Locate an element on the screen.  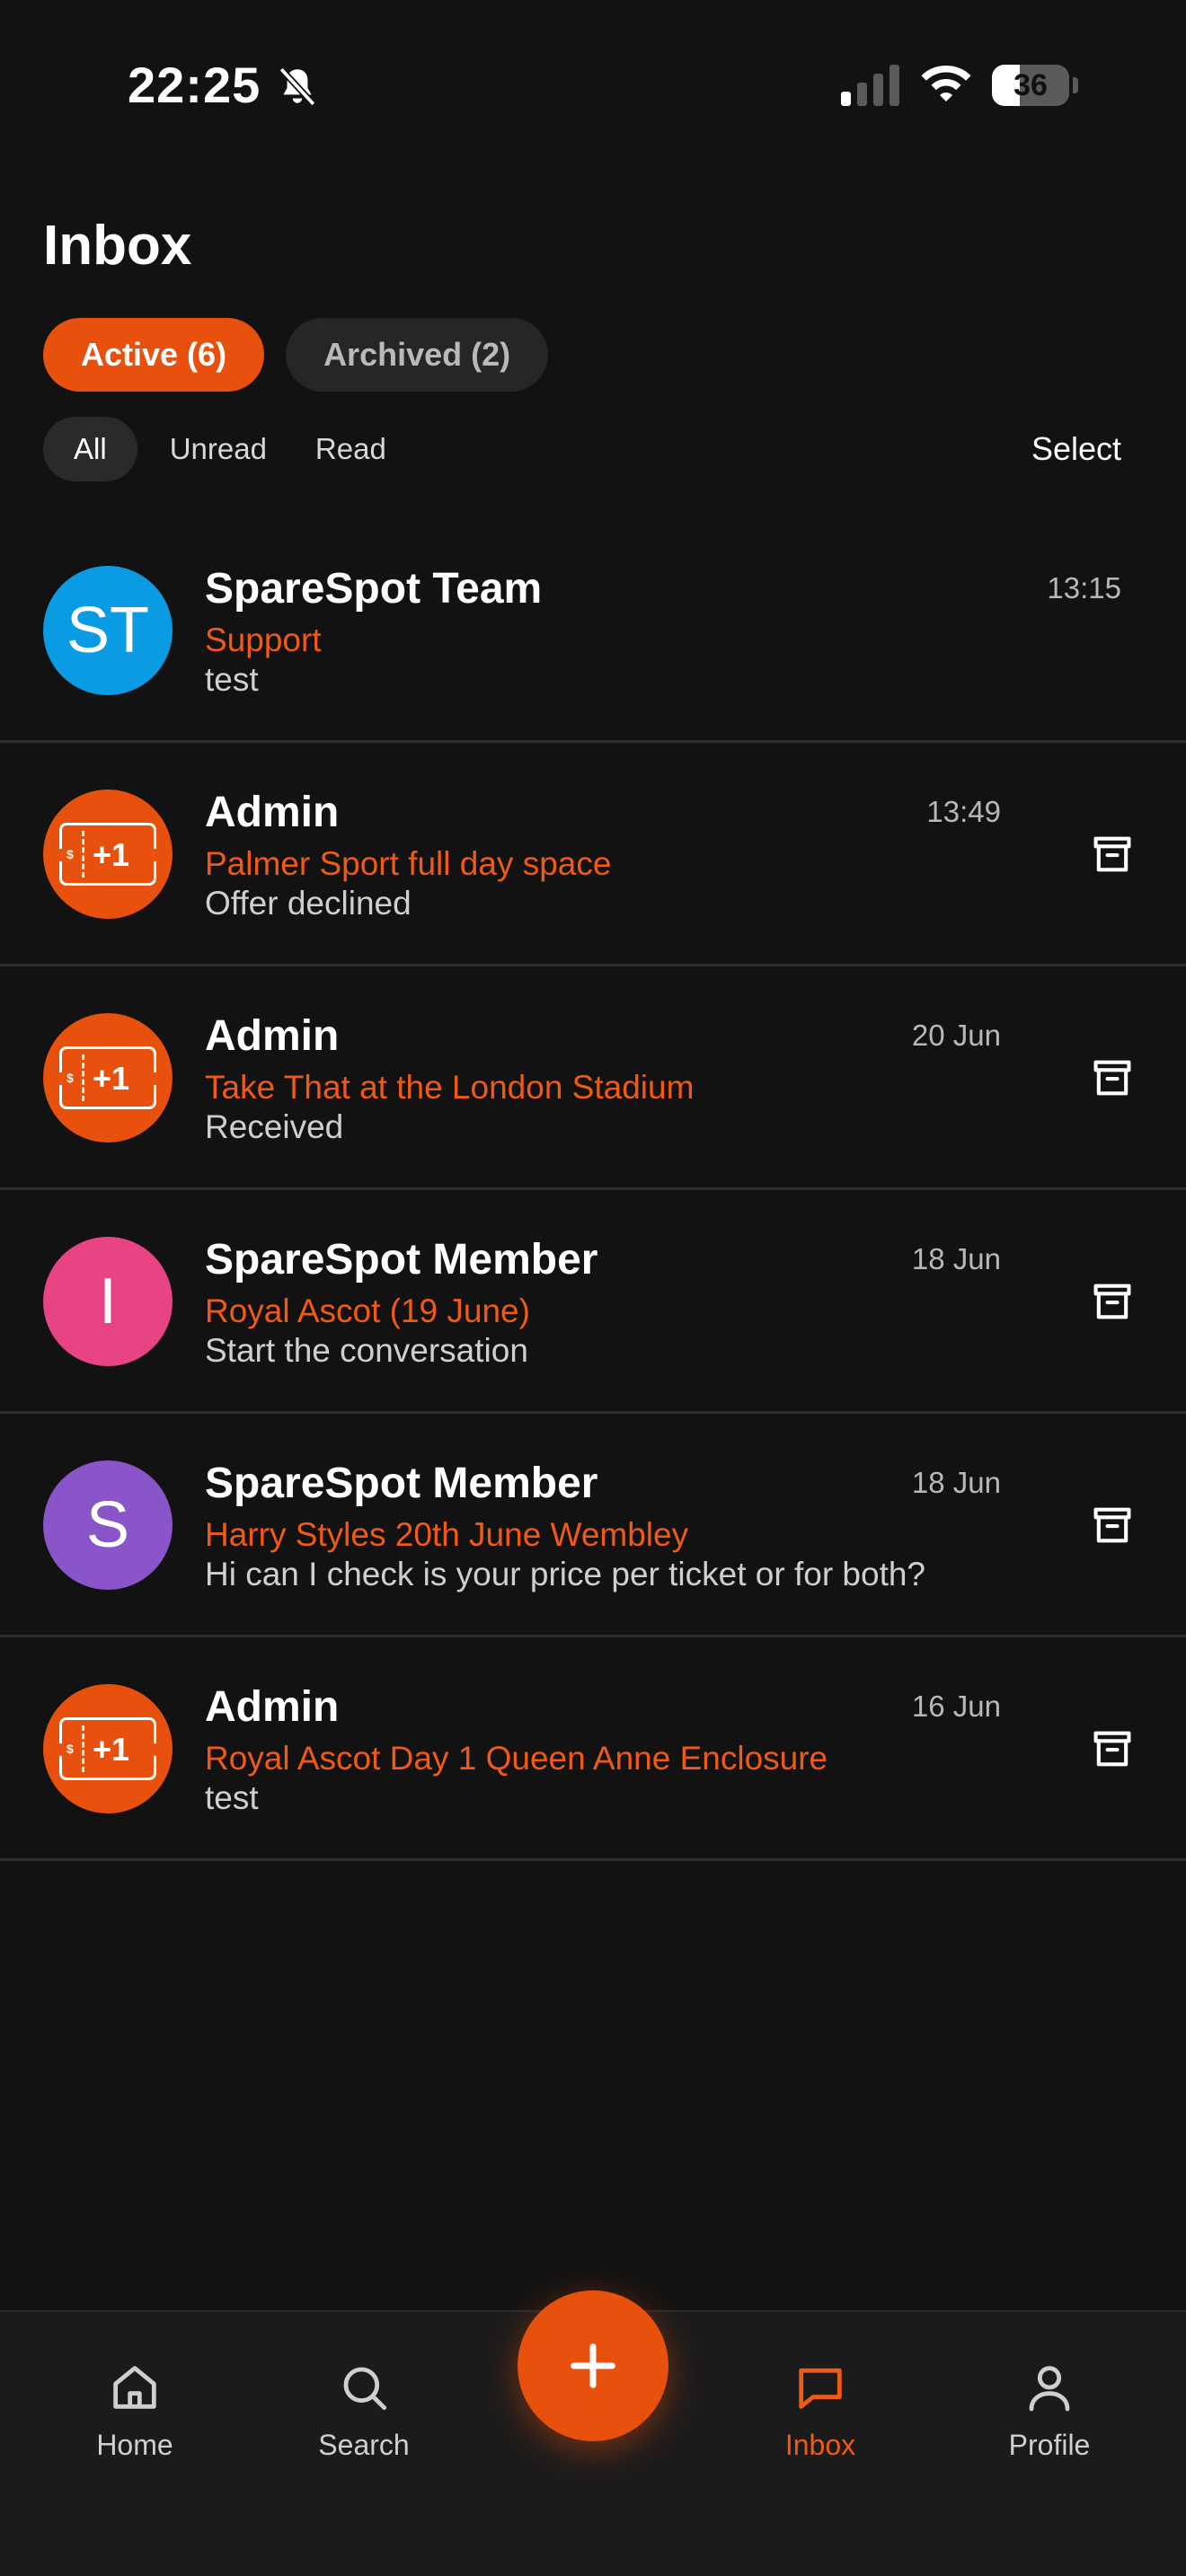
nav-profile: Profile is located at coordinates (1049, 2410).